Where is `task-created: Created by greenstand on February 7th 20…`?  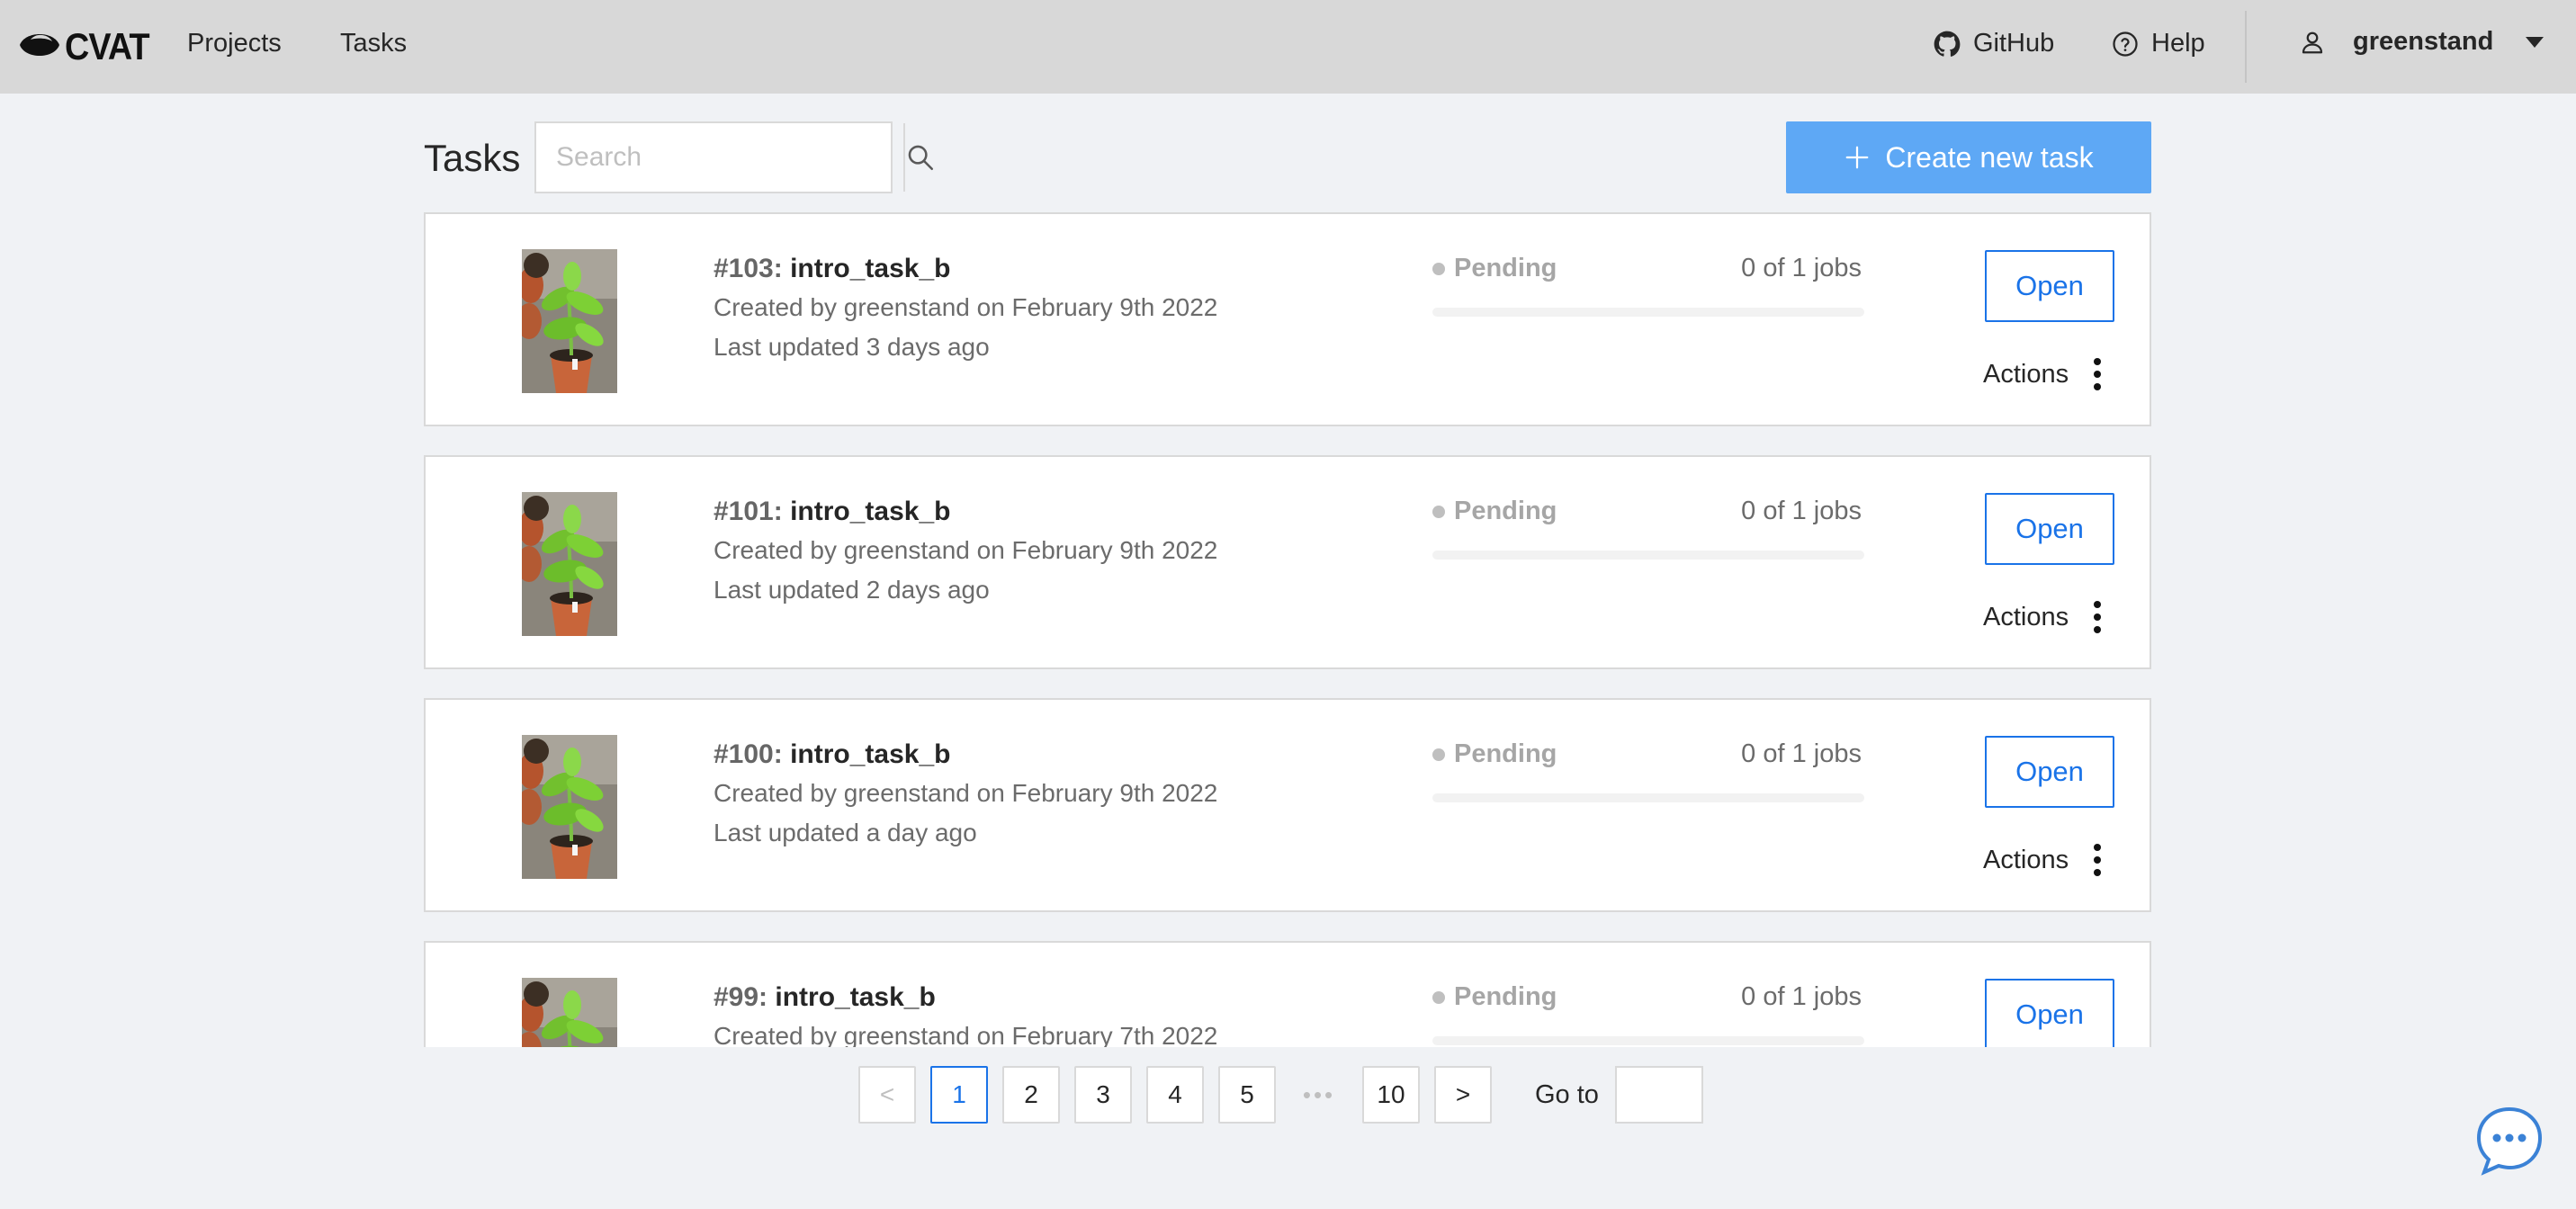
task-created: Created by greenstand on February 7th 20… is located at coordinates (966, 1034).